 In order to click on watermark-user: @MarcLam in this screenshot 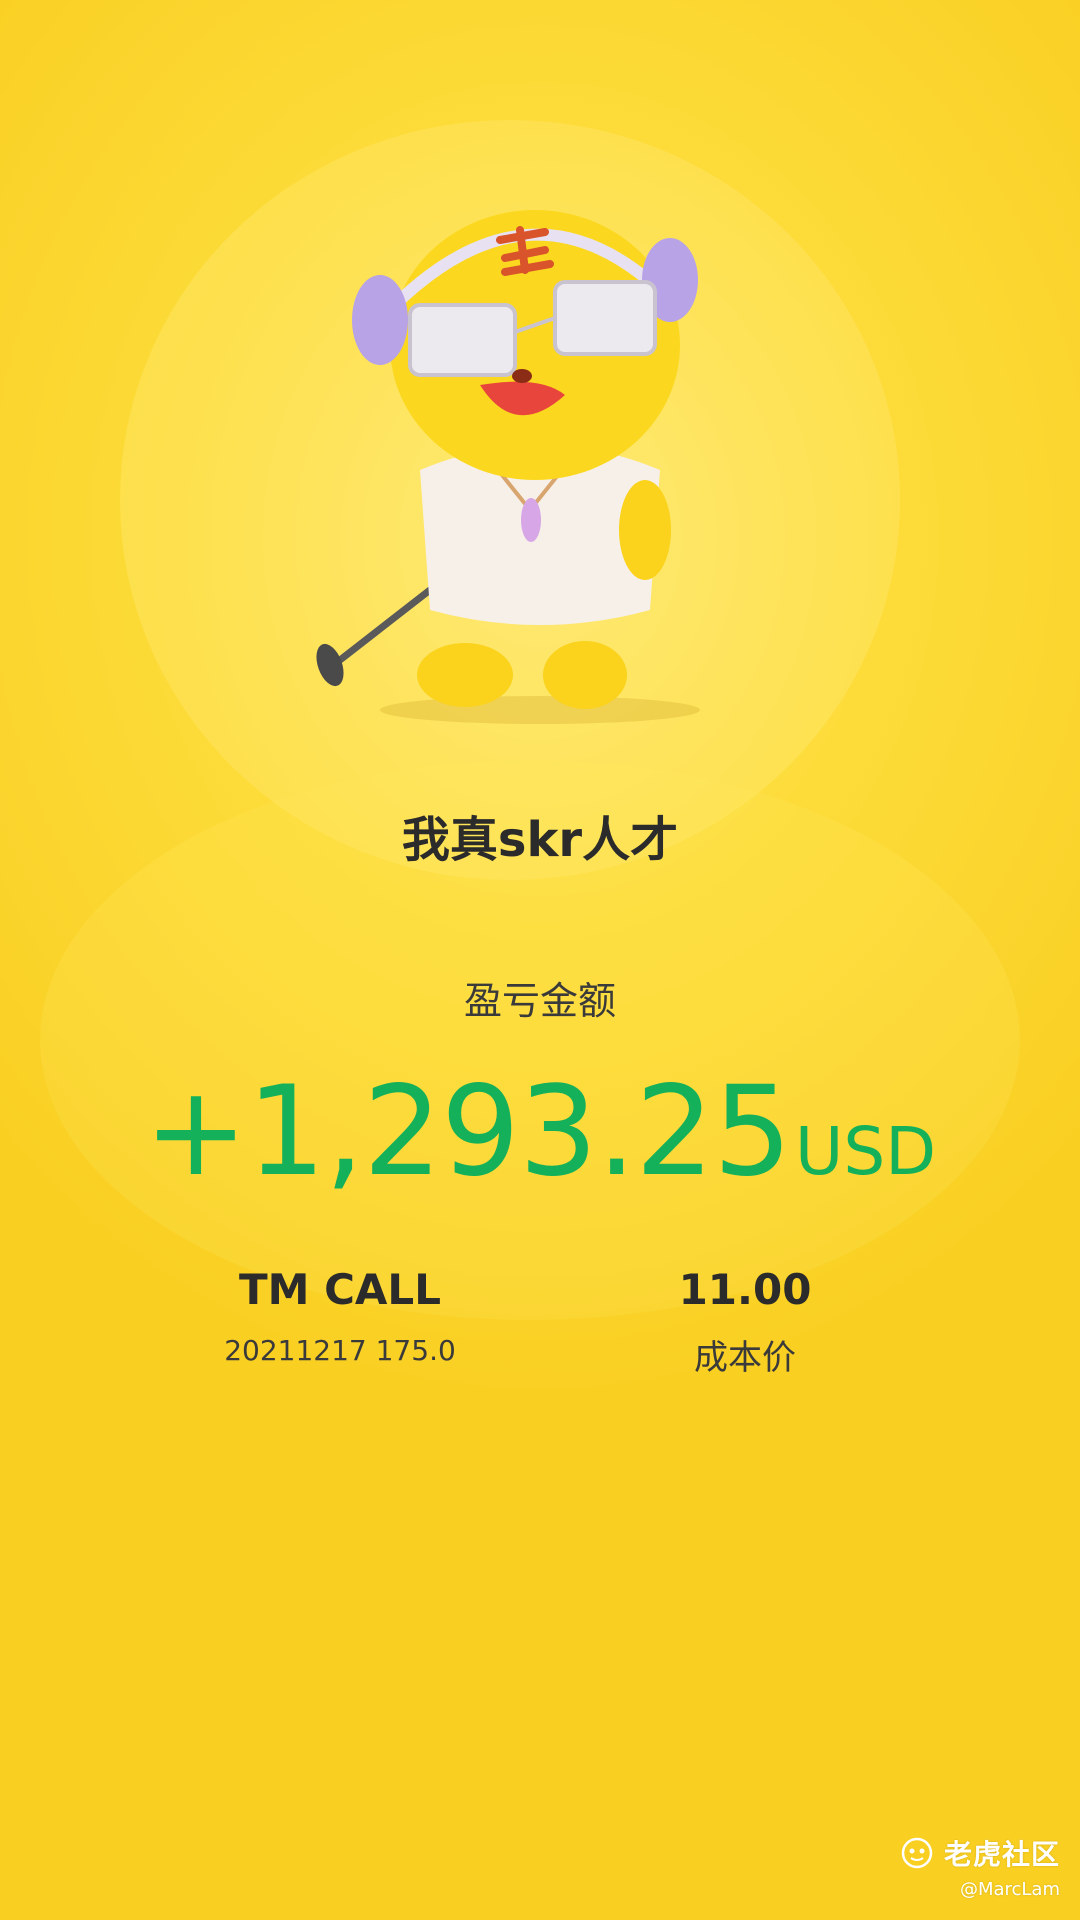, I will do `click(1009, 1889)`.